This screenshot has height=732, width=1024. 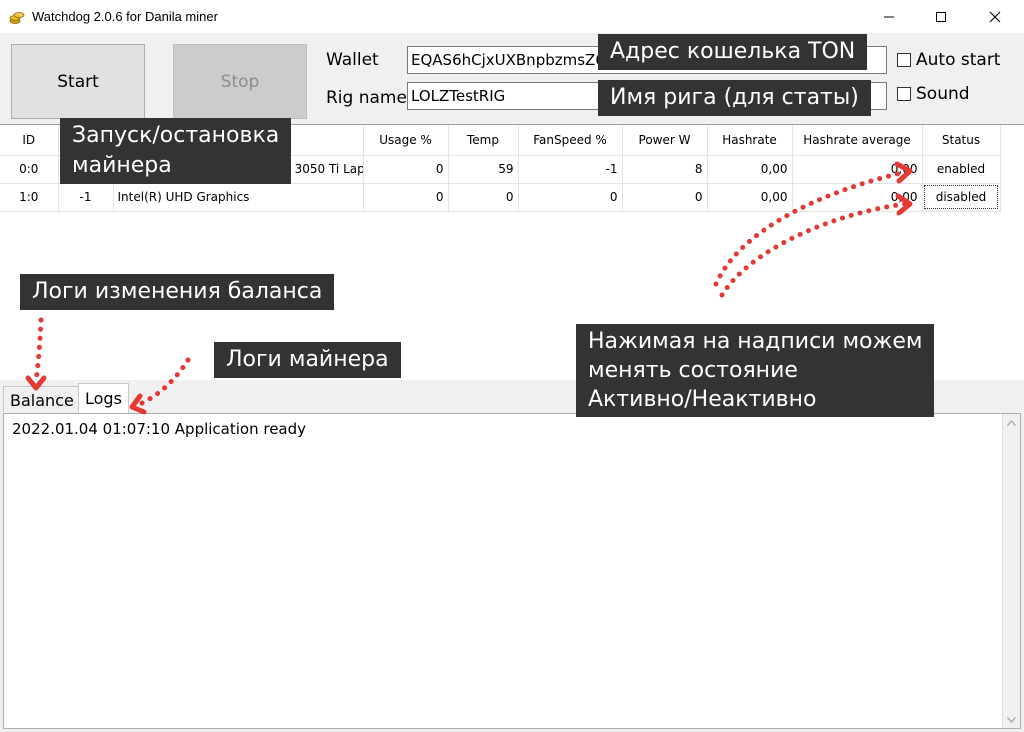 I want to click on cell-index: -1, so click(x=86, y=197).